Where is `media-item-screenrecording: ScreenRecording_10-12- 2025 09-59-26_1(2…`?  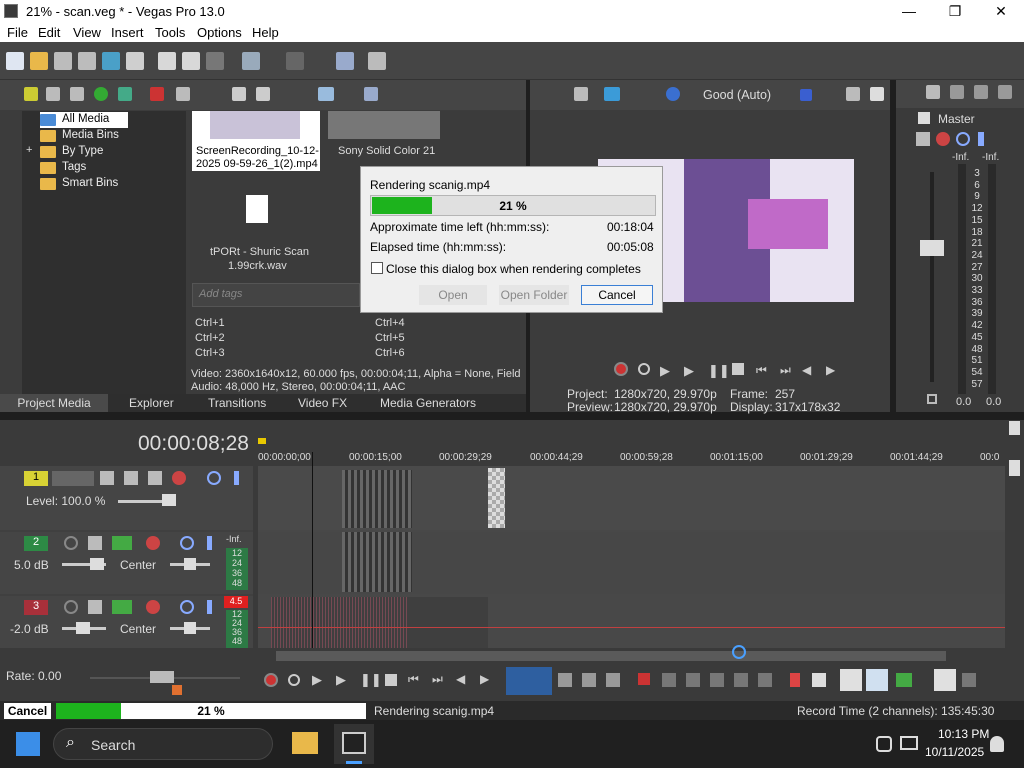 media-item-screenrecording: ScreenRecording_10-12- 2025 09-59-26_1(2… is located at coordinates (256, 141).